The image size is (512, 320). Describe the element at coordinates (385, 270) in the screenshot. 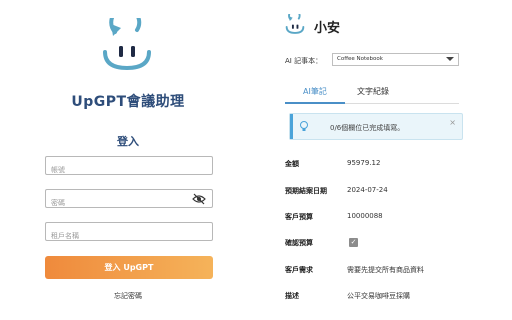

I see `field-value-needs: 需要先提交所有商品資料` at that location.